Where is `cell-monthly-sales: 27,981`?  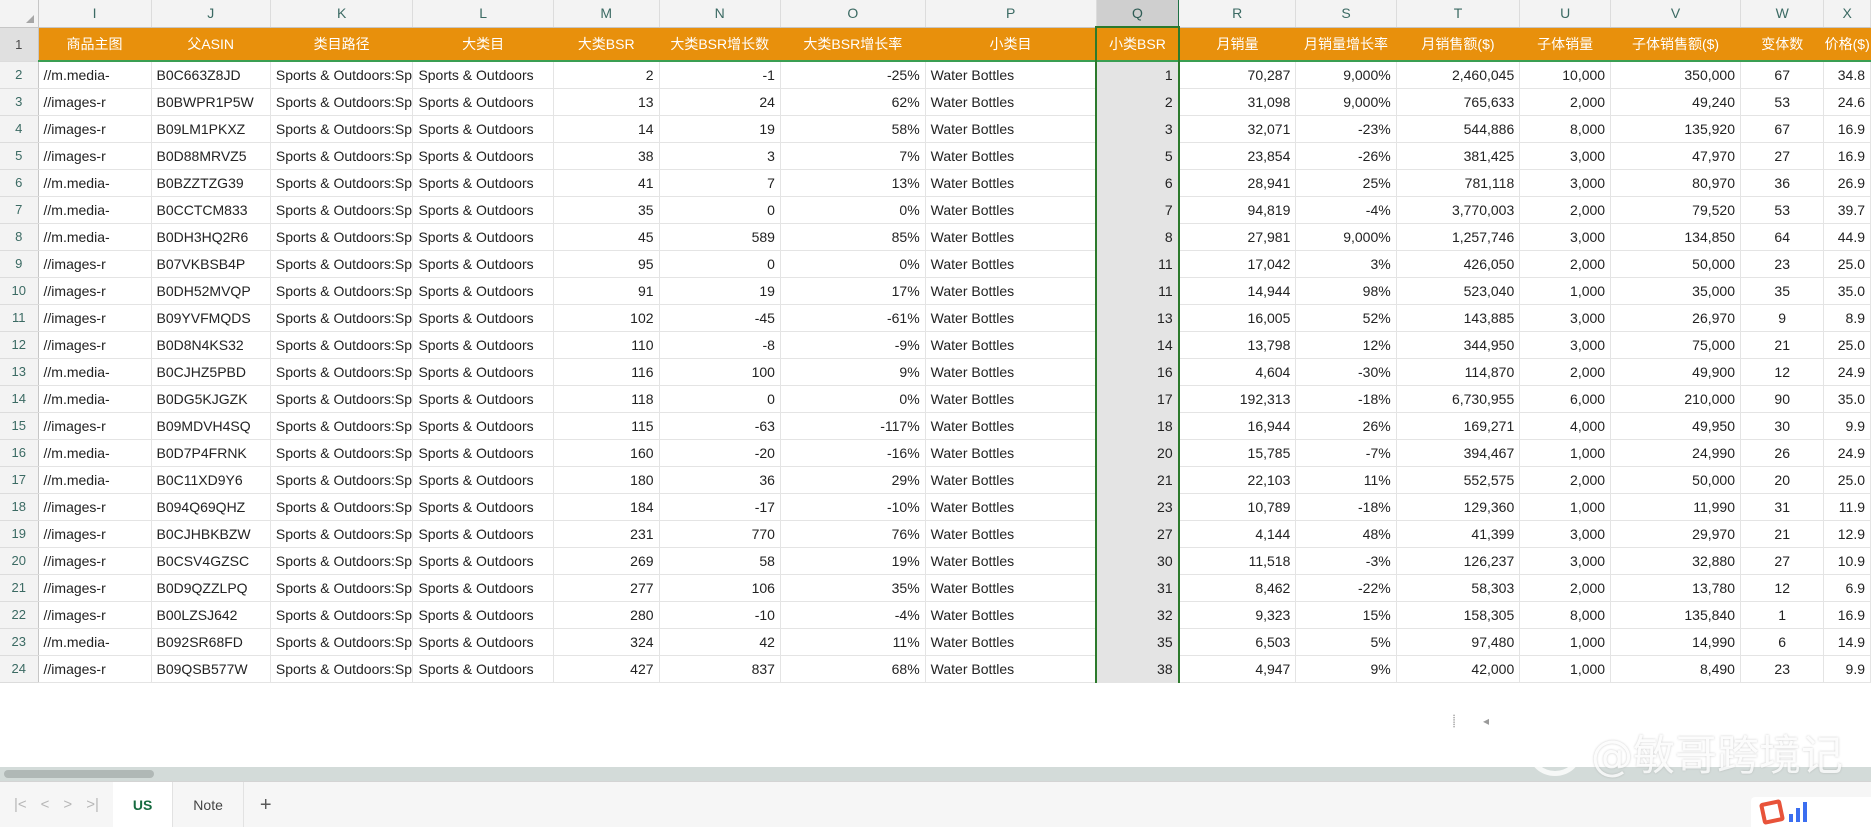 cell-monthly-sales: 27,981 is located at coordinates (1237, 237).